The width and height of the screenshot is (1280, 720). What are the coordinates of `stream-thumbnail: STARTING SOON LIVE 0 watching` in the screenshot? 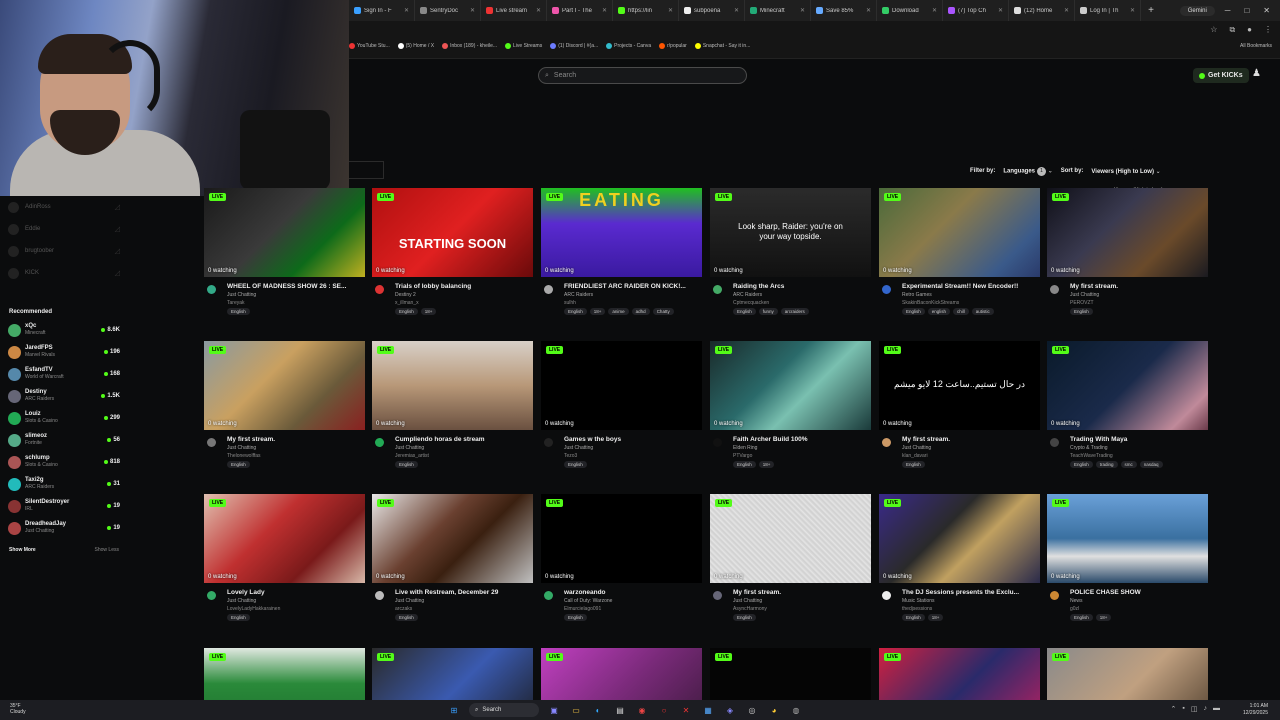 It's located at (452, 232).